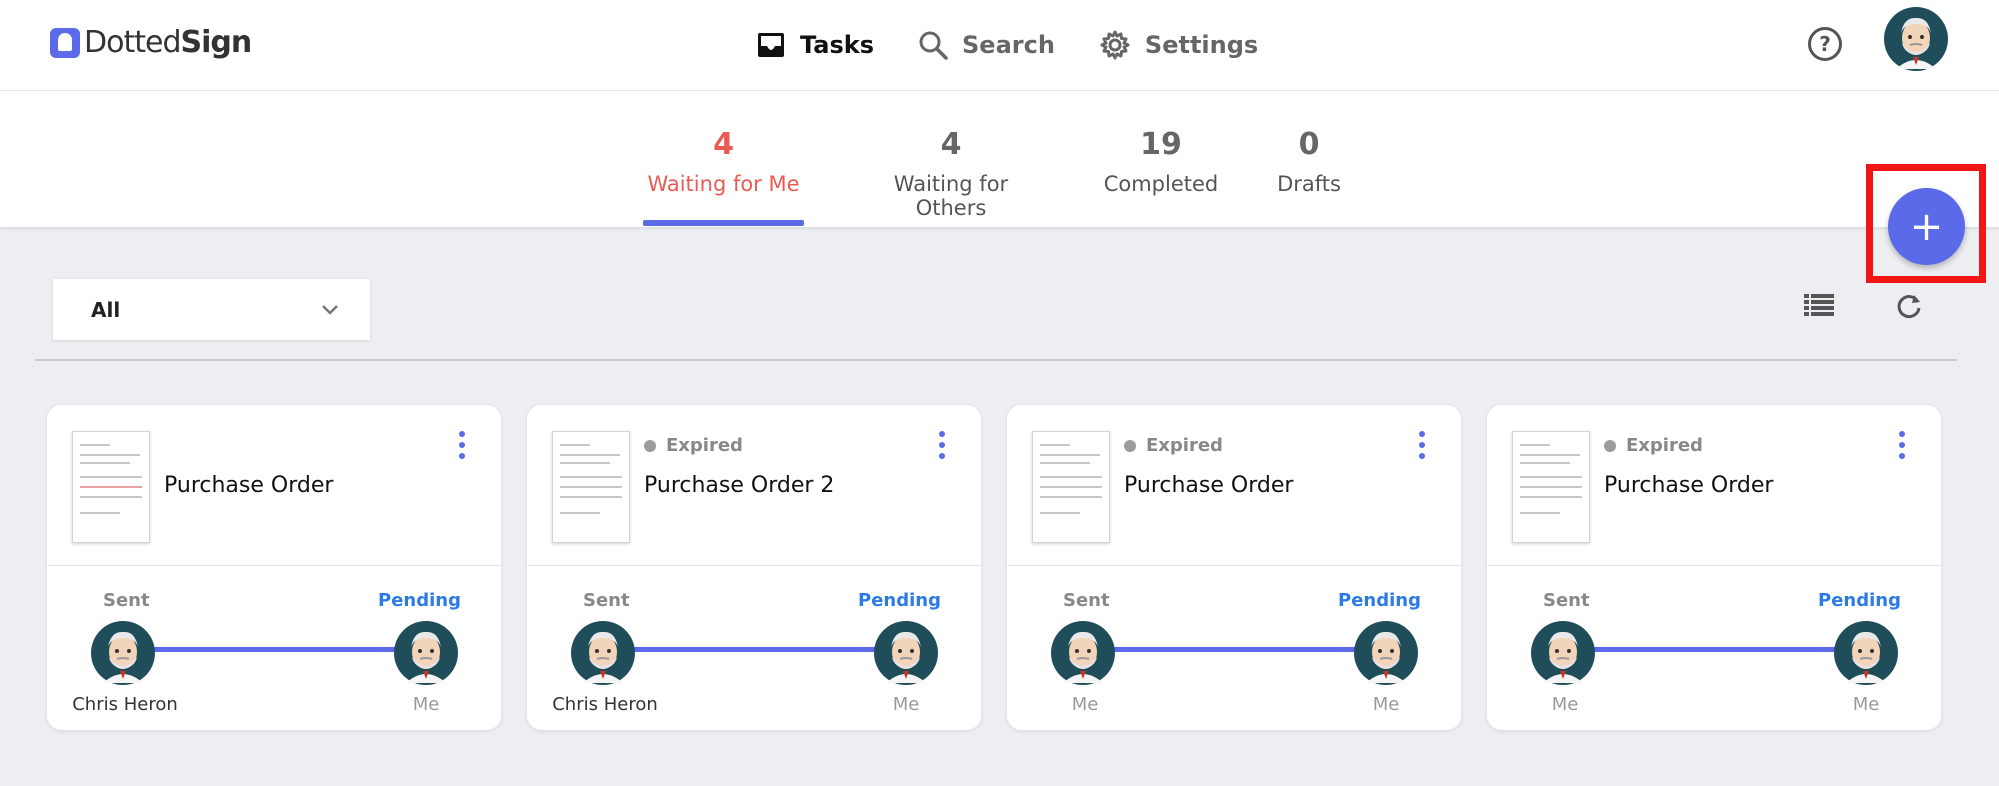 This screenshot has width=1999, height=786. What do you see at coordinates (723, 223) in the screenshot?
I see `active-tab-indicator` at bounding box center [723, 223].